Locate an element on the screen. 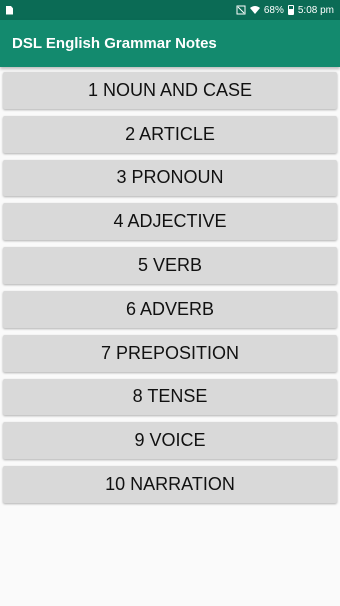 The image size is (340, 606). mute-icon is located at coordinates (241, 10).